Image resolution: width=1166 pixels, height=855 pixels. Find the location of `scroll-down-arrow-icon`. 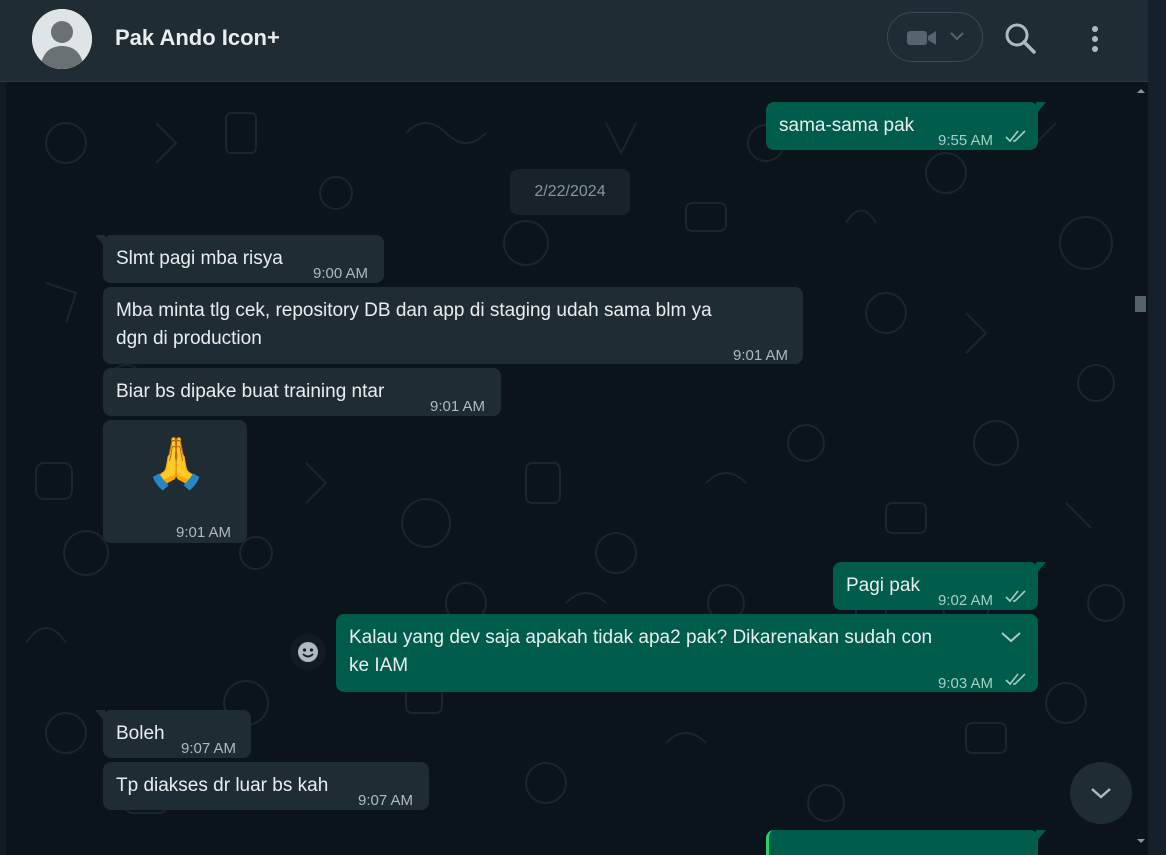

scroll-down-arrow-icon is located at coordinates (1141, 841).